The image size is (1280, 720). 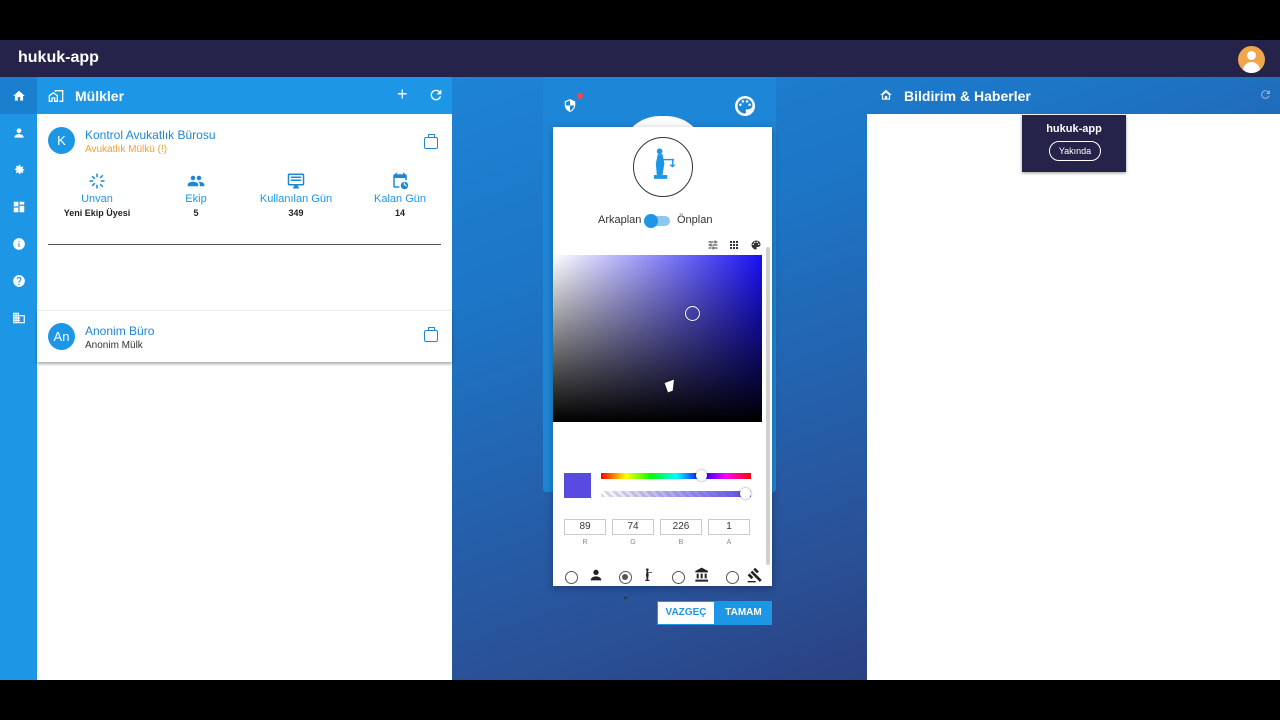 What do you see at coordinates (97, 213) in the screenshot?
I see `stat-value: Yeni Ekip Üyesi` at bounding box center [97, 213].